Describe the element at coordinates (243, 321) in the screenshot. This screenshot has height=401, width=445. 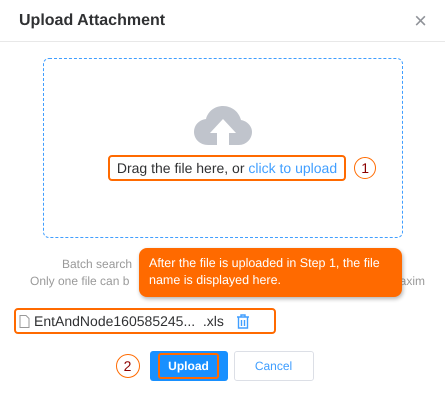
I see `delete-icon` at that location.